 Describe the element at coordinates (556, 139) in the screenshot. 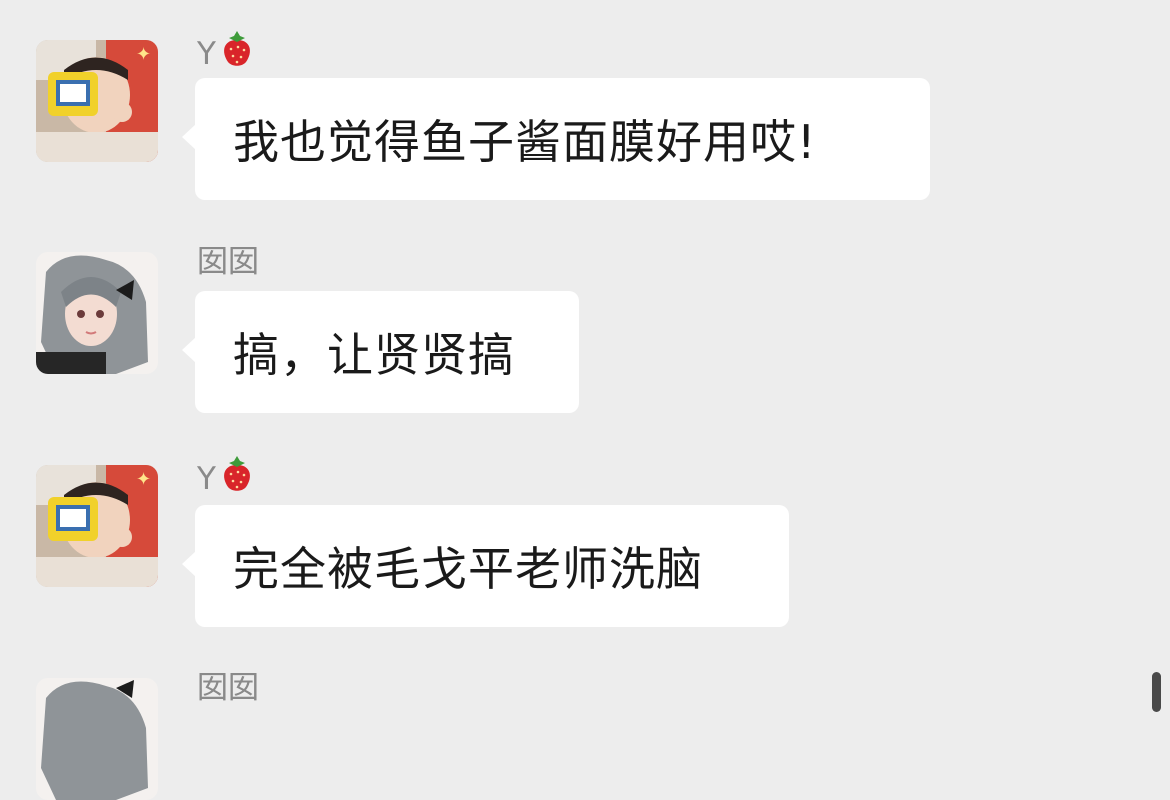

I see `message-bubble: 我也觉得鱼子酱面膜好用哎!` at that location.